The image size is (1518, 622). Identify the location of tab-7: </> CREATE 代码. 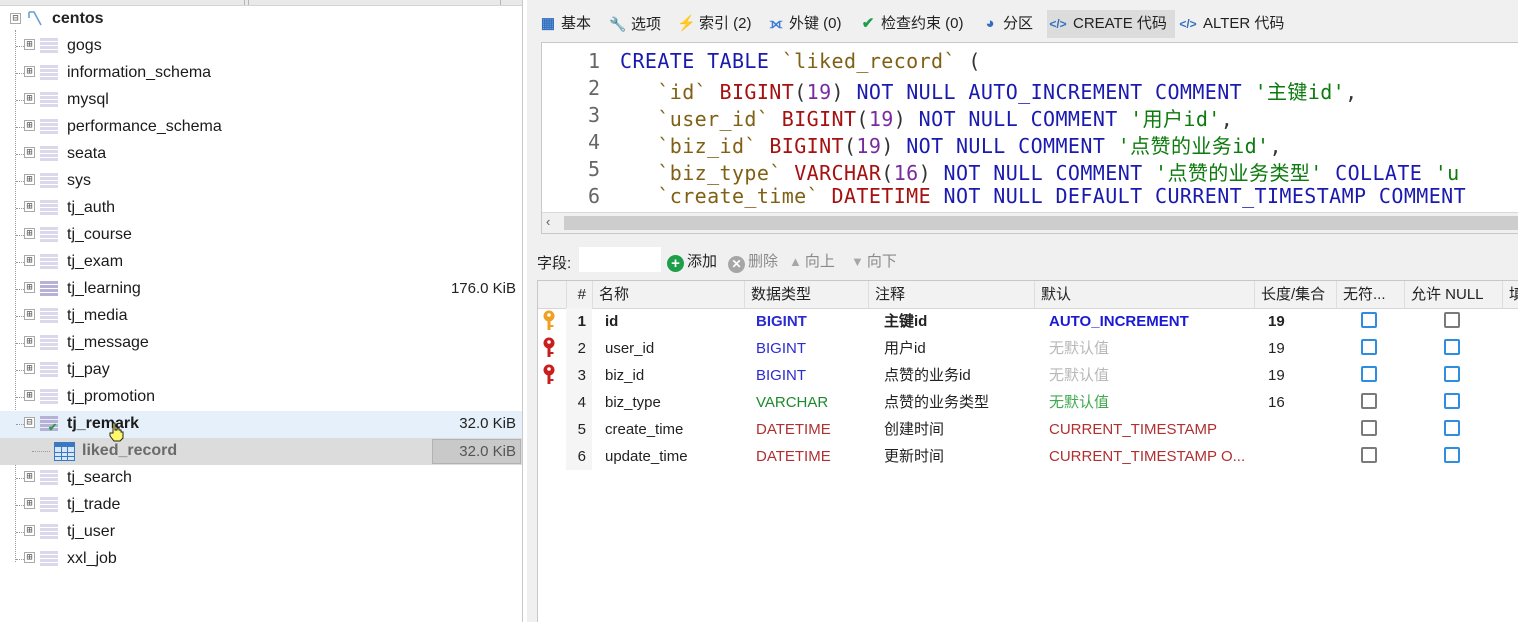
(1111, 24).